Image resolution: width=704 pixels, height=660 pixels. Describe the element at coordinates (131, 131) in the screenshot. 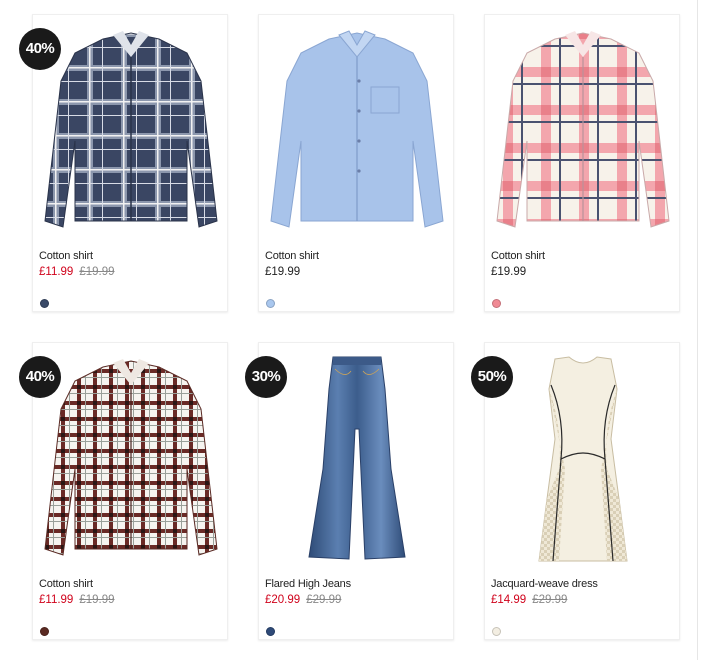

I see `product-image-navy-plaid-shirt` at that location.